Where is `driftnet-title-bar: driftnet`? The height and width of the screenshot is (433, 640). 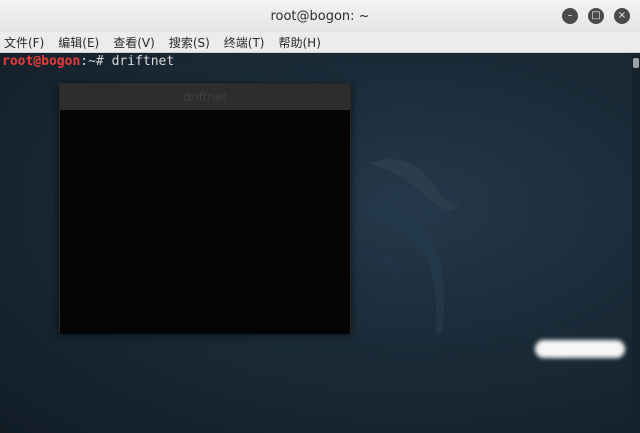
driftnet-title-bar: driftnet is located at coordinates (205, 97).